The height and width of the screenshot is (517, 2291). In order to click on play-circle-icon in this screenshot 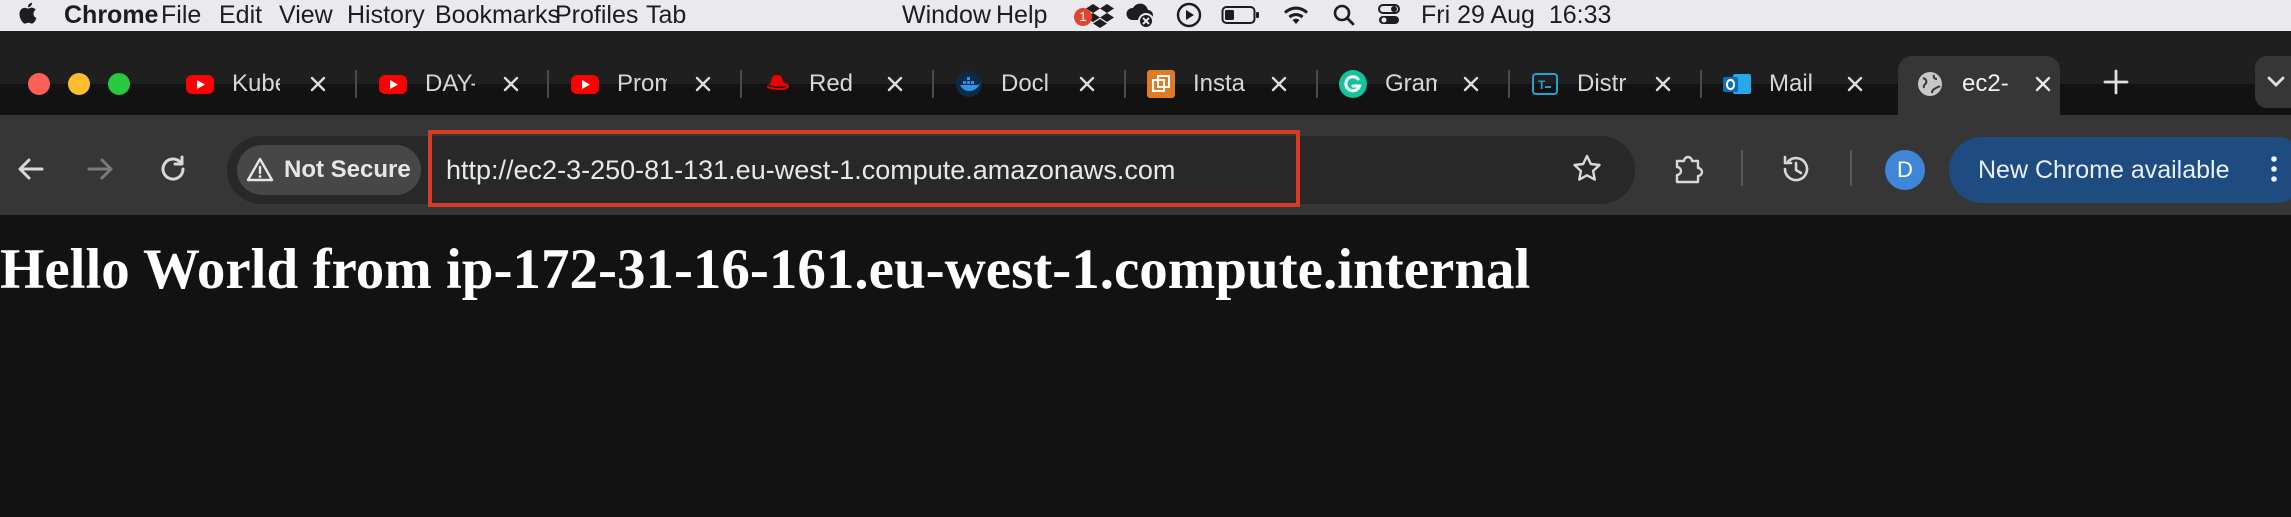, I will do `click(1189, 17)`.